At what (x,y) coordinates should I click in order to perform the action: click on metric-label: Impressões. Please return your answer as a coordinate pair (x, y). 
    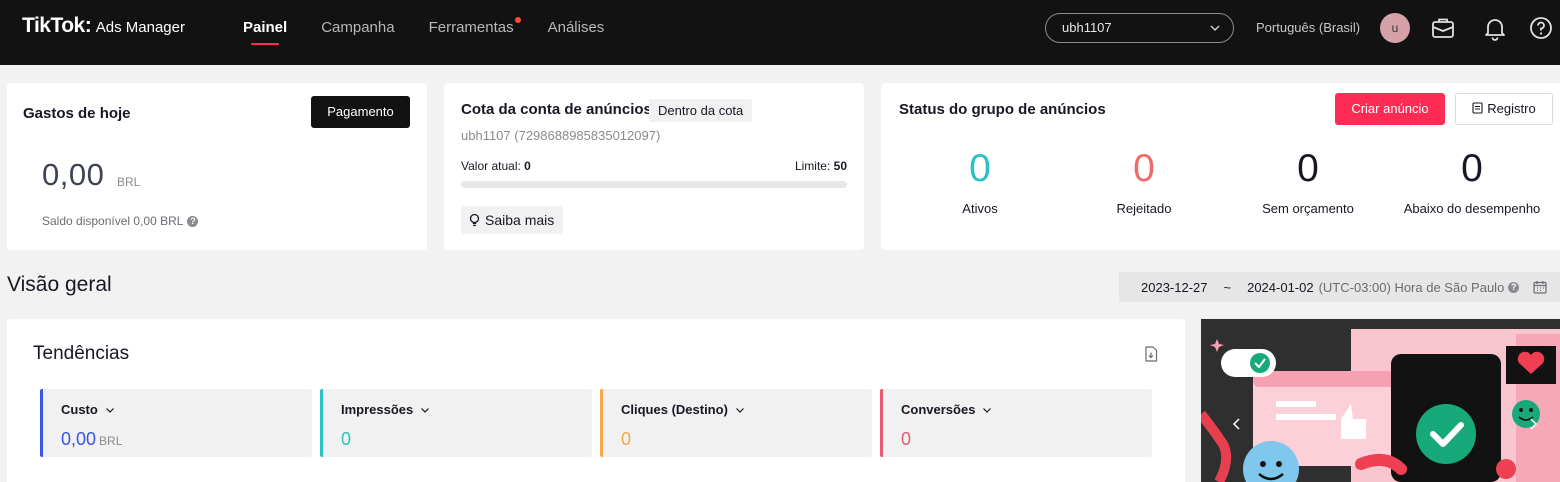
    Looking at the image, I should click on (377, 409).